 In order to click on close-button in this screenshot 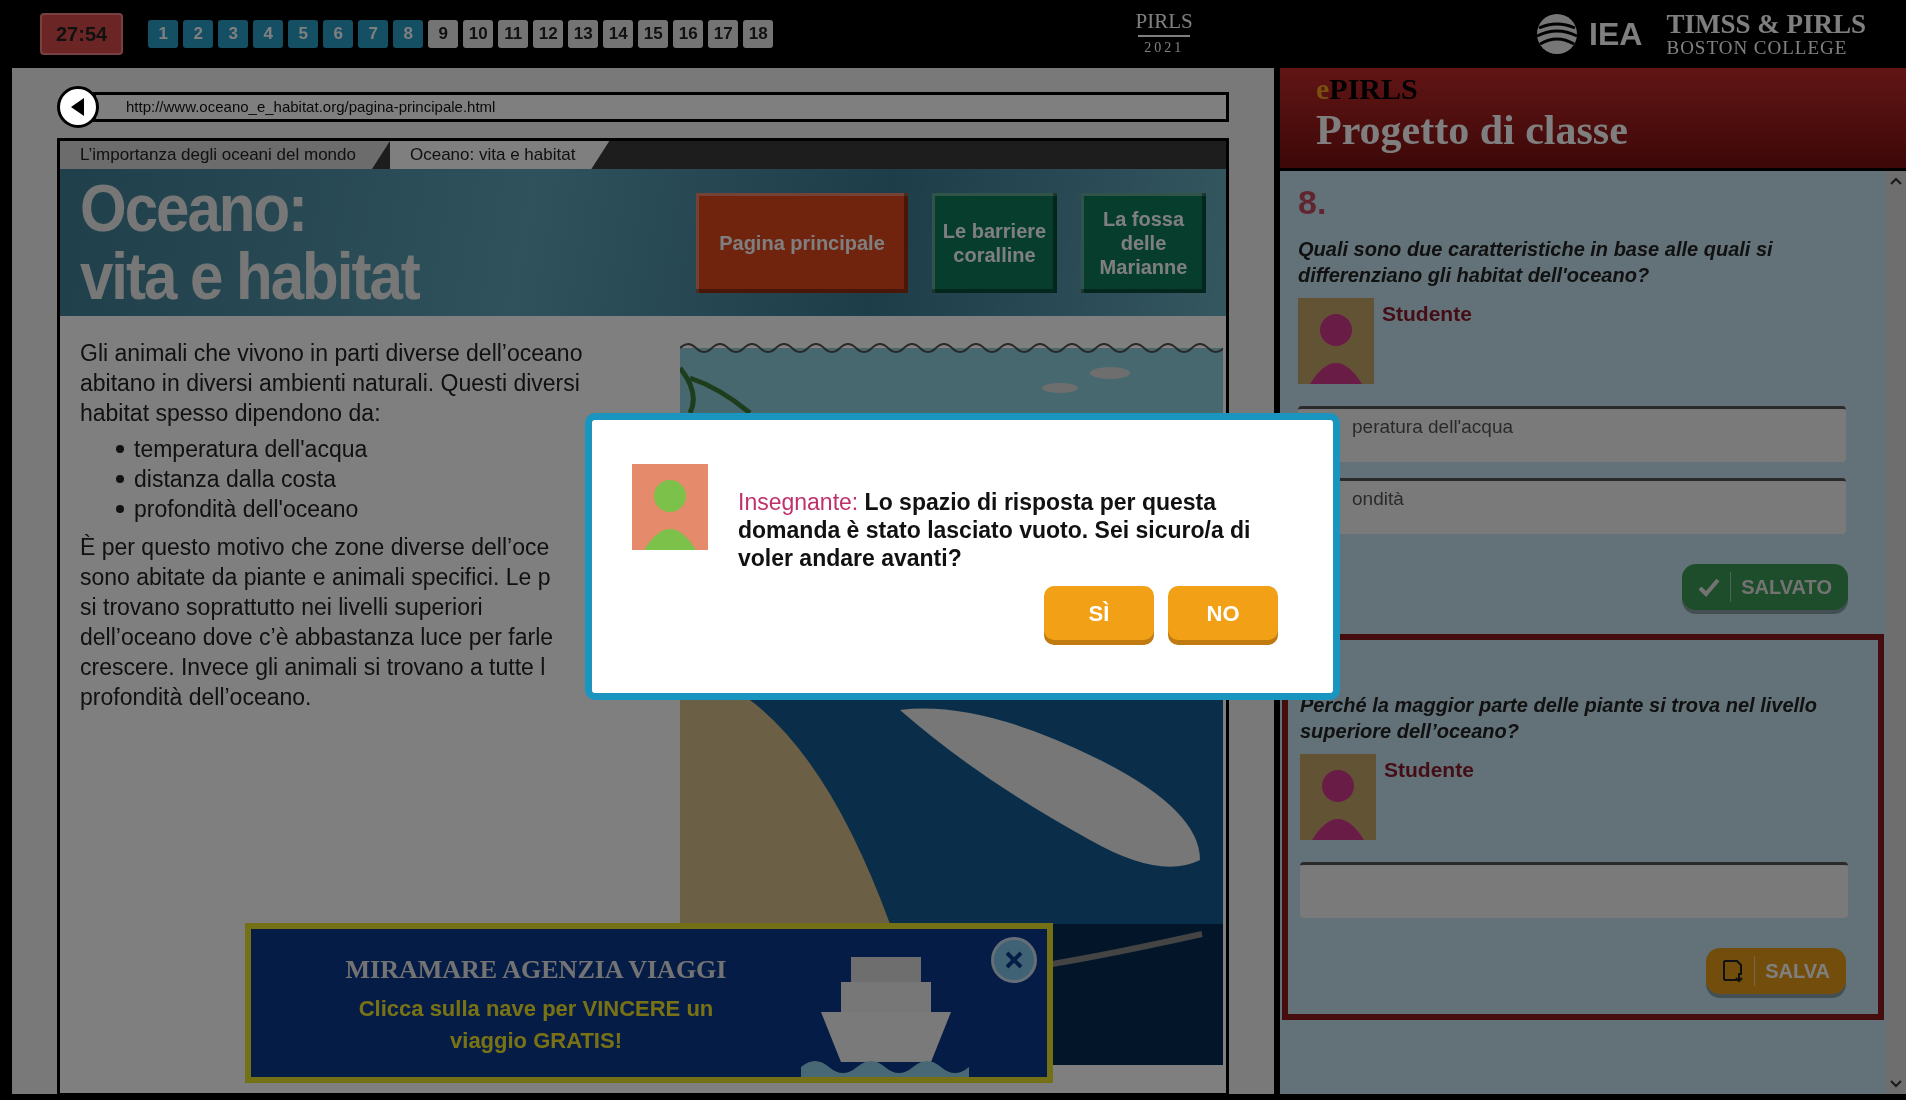, I will do `click(1014, 960)`.